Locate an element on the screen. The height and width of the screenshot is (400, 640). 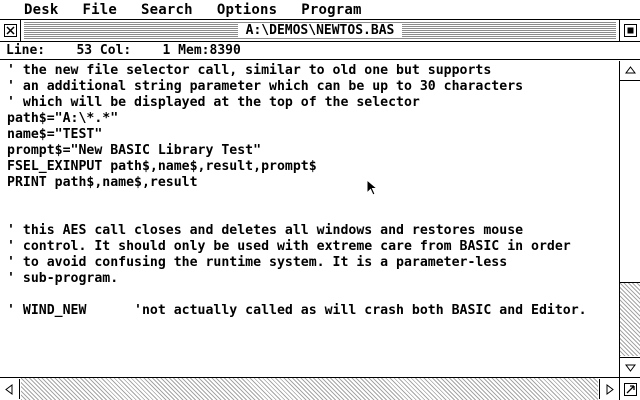
horizontal-scroll-track is located at coordinates (309, 389).